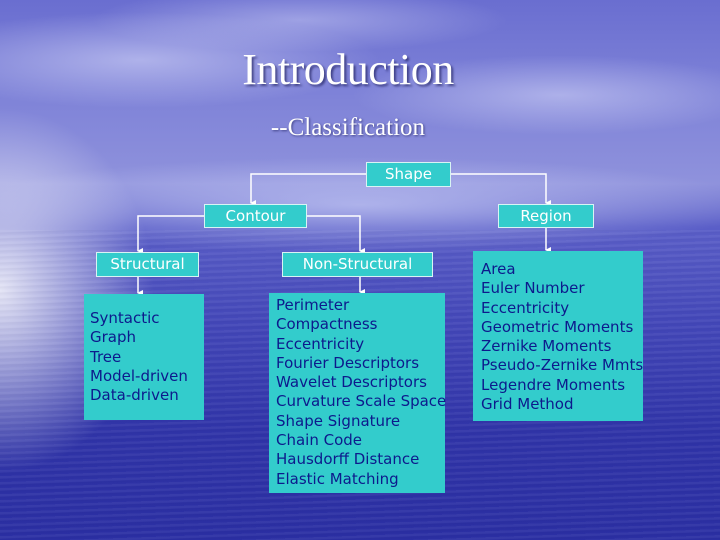 This screenshot has width=720, height=540. I want to click on list-item: Model-driven, so click(139, 375).